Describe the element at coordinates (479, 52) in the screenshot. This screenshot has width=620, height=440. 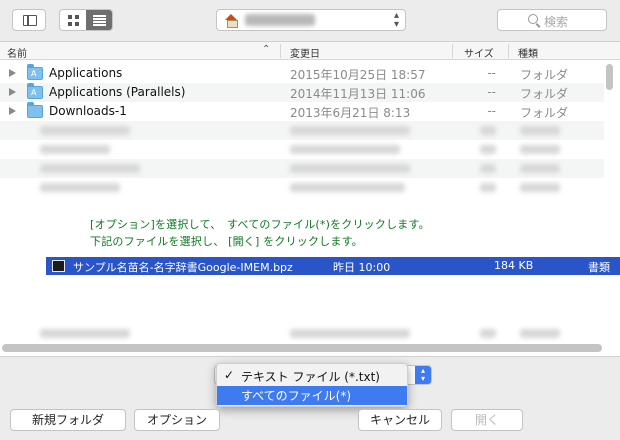
I see `column-header-size: サイズ` at that location.